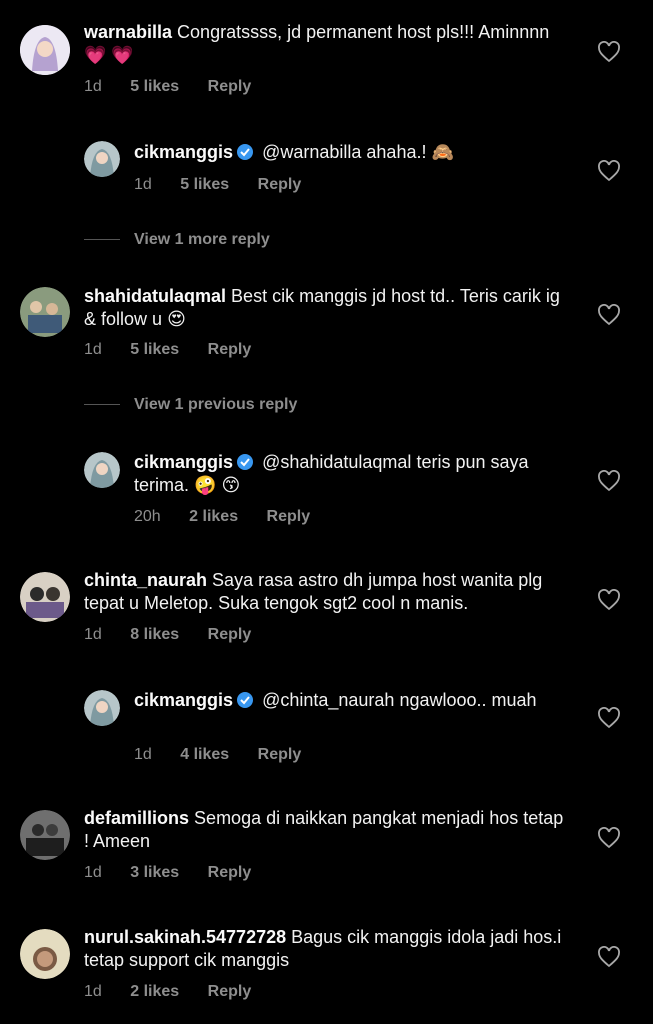 The image size is (653, 1024). I want to click on username: shahidatulaqmal, so click(155, 296).